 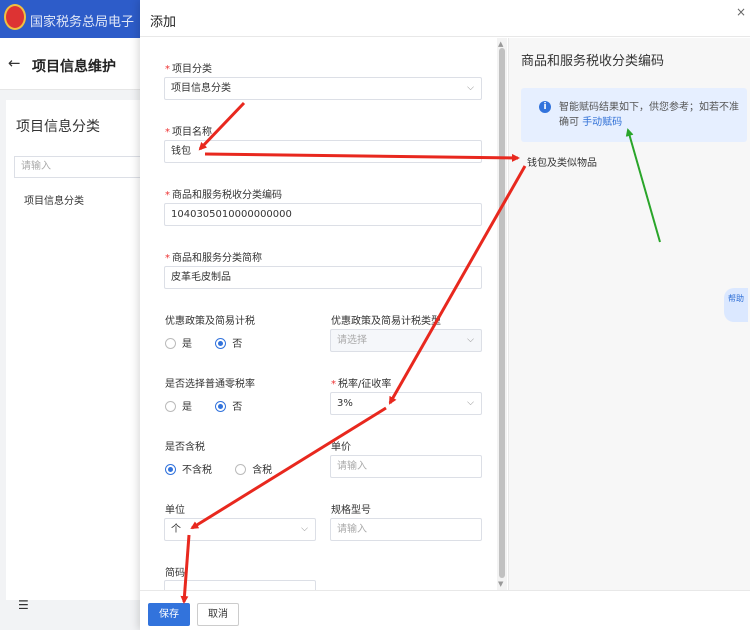 What do you see at coordinates (188, 69) in the screenshot?
I see `category-label: * 项目分类` at bounding box center [188, 69].